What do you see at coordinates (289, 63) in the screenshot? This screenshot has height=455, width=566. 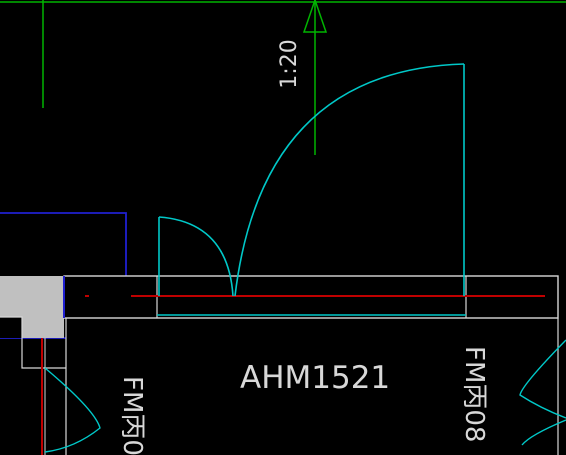 I see `scale-label: 1:20` at bounding box center [289, 63].